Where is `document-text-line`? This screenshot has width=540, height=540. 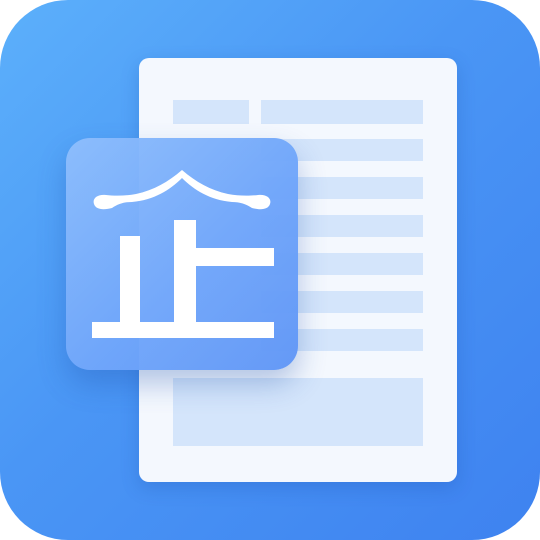 document-text-line is located at coordinates (342, 112).